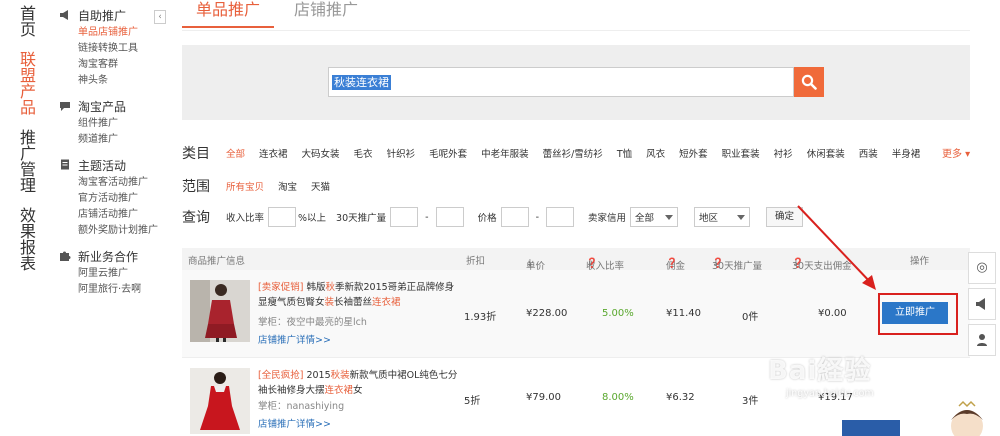 The height and width of the screenshot is (436, 1000). I want to click on price-min-input, so click(514, 217).